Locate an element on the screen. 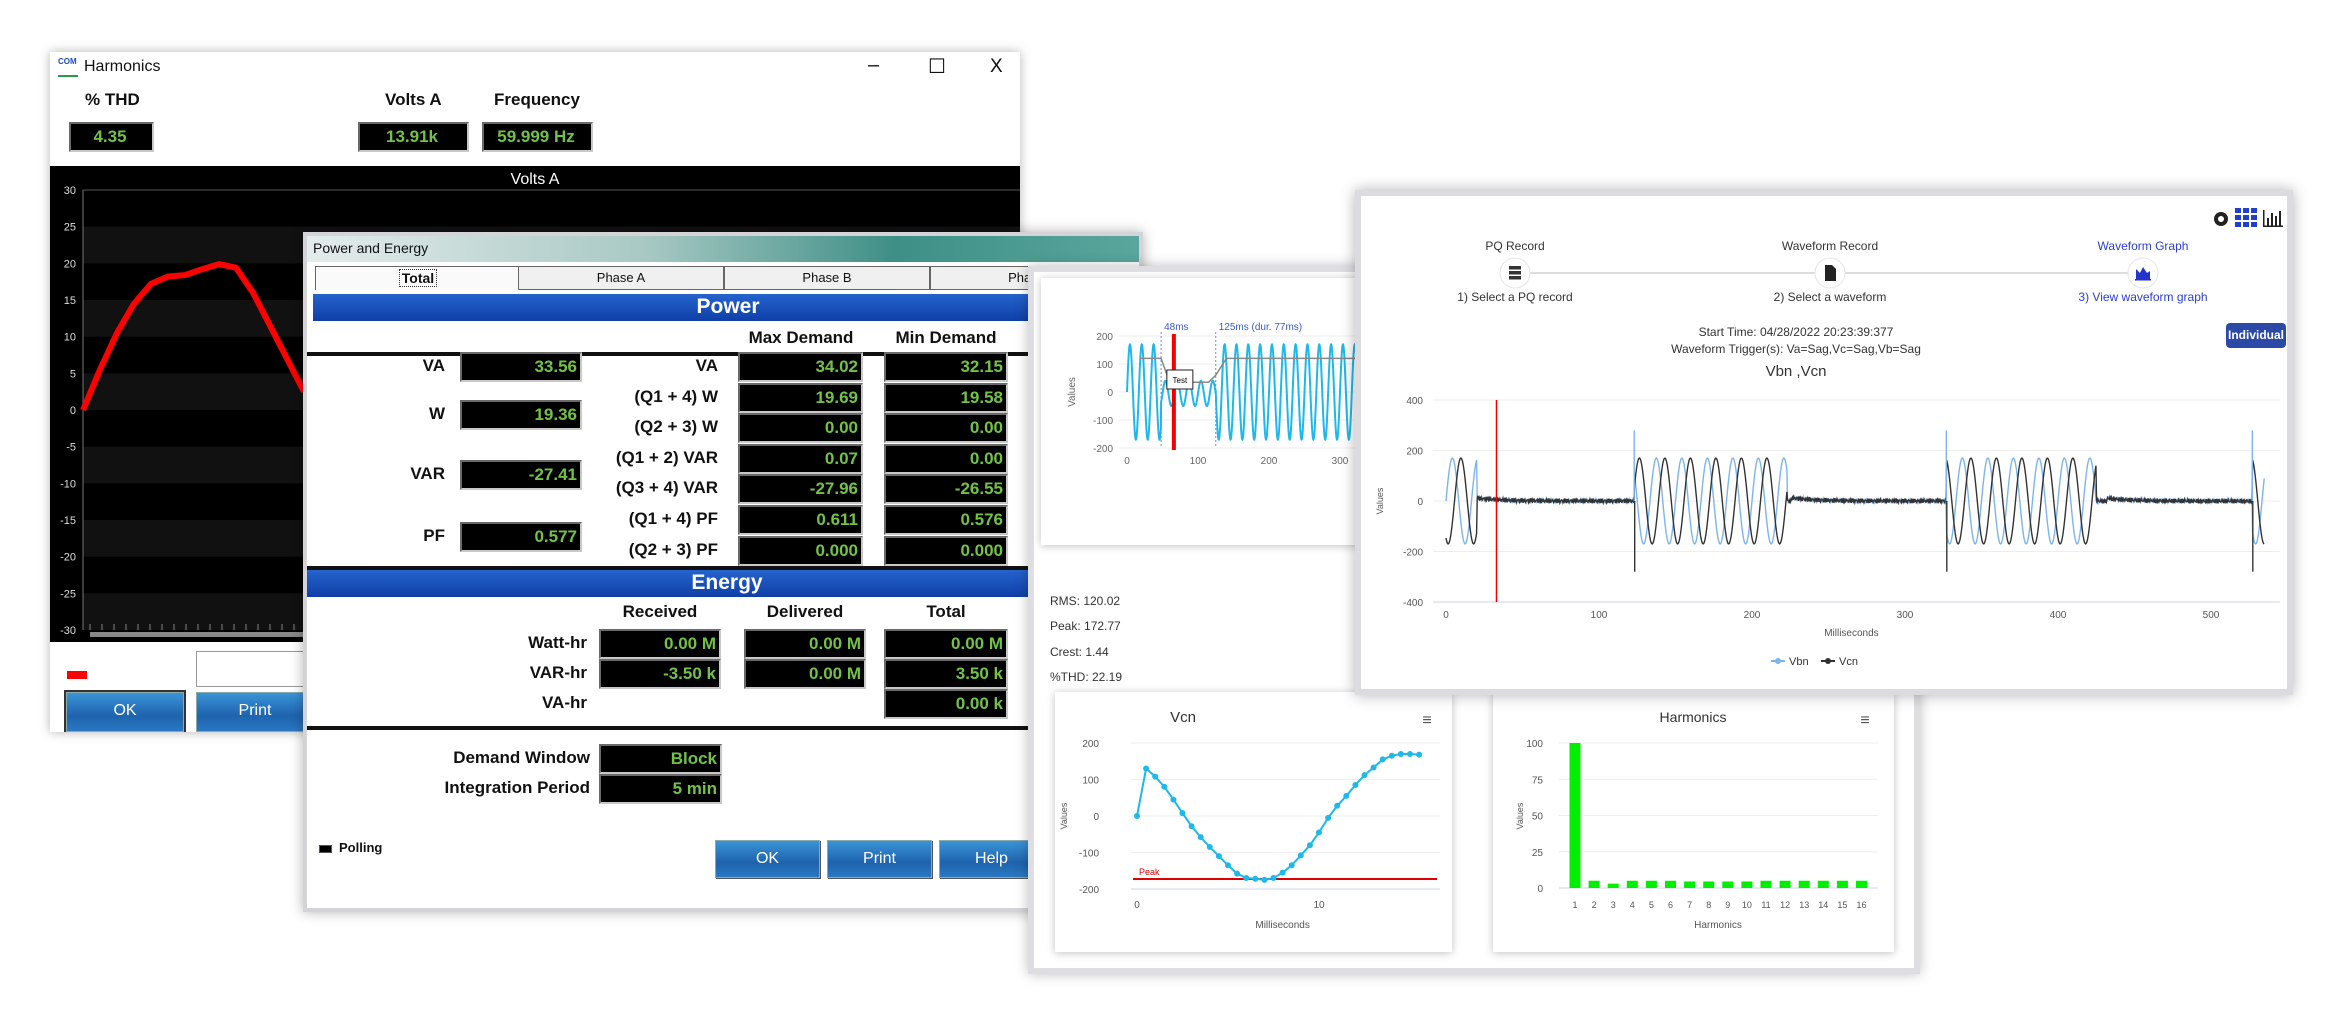  y-tick-label: 5 is located at coordinates (73, 374).